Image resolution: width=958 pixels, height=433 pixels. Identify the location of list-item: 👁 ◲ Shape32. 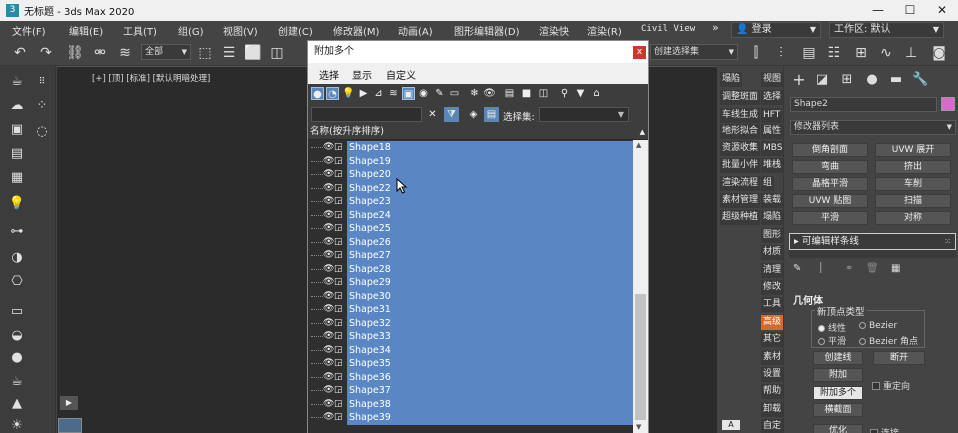
(470, 323).